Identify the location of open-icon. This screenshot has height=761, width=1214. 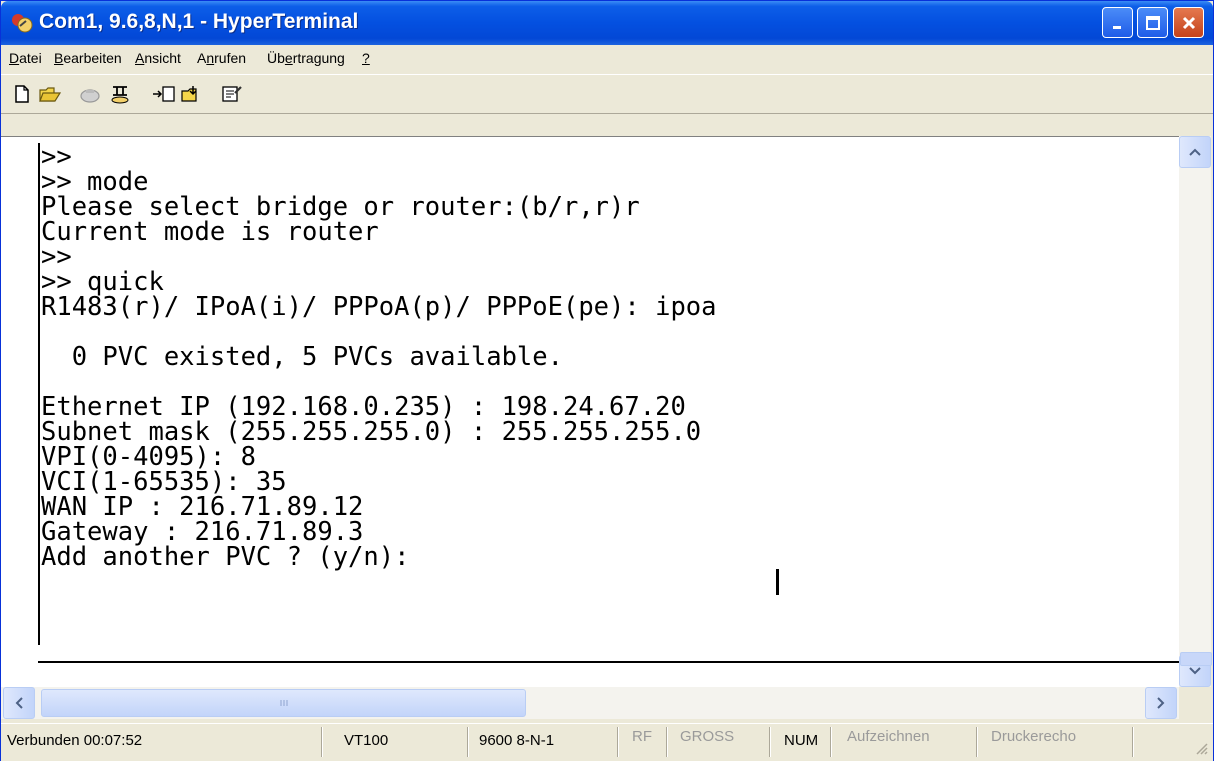
(50, 94).